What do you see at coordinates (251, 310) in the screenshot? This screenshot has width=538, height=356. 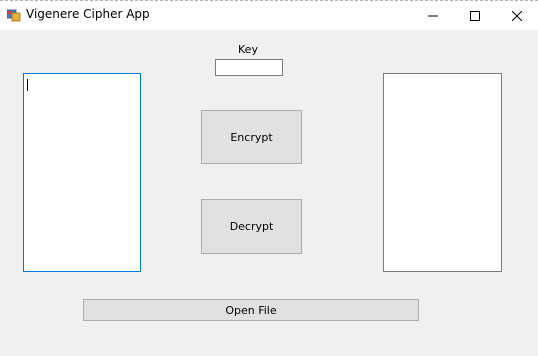 I see `open-file-button: Open File` at bounding box center [251, 310].